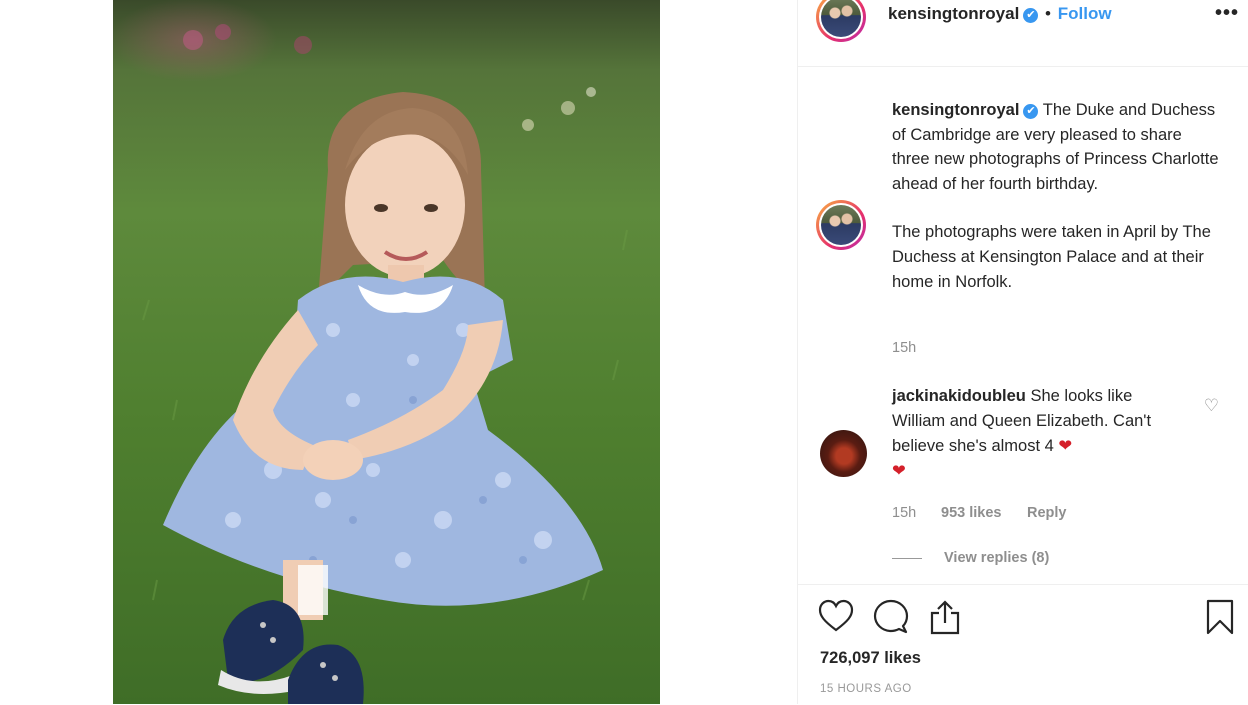  What do you see at coordinates (971, 513) in the screenshot?
I see `comment-likes: 953 likes` at bounding box center [971, 513].